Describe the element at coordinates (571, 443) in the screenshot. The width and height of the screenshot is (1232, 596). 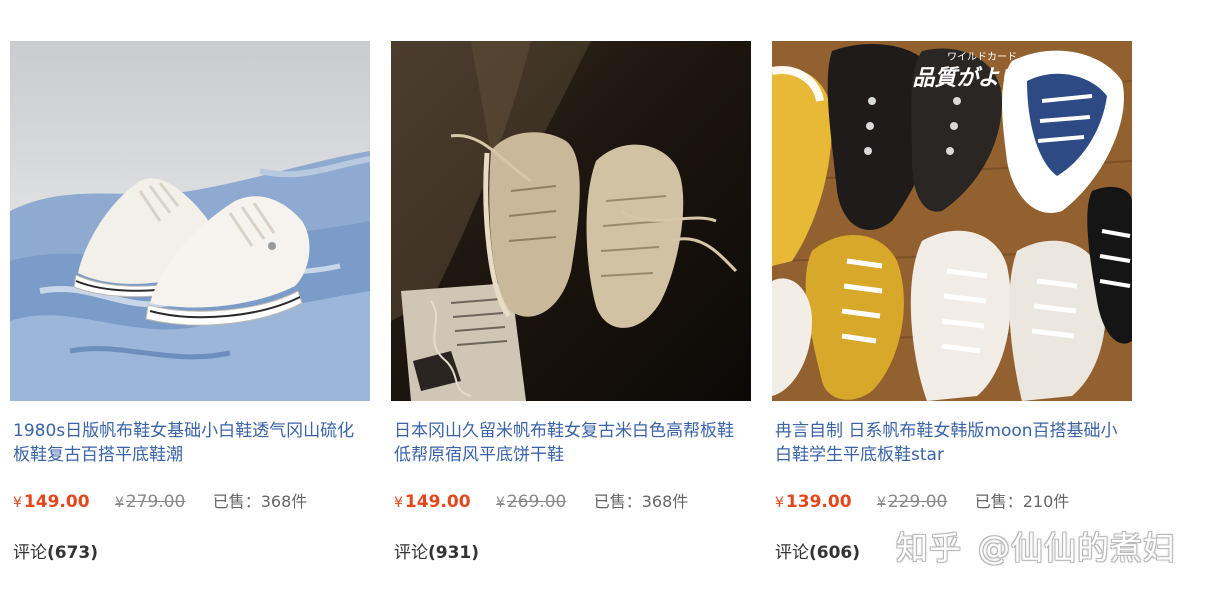
I see `product-title-2: 日本冈山久留米帆布鞋女复古米白色高帮板鞋低帮原宿风平底饼干鞋` at that location.